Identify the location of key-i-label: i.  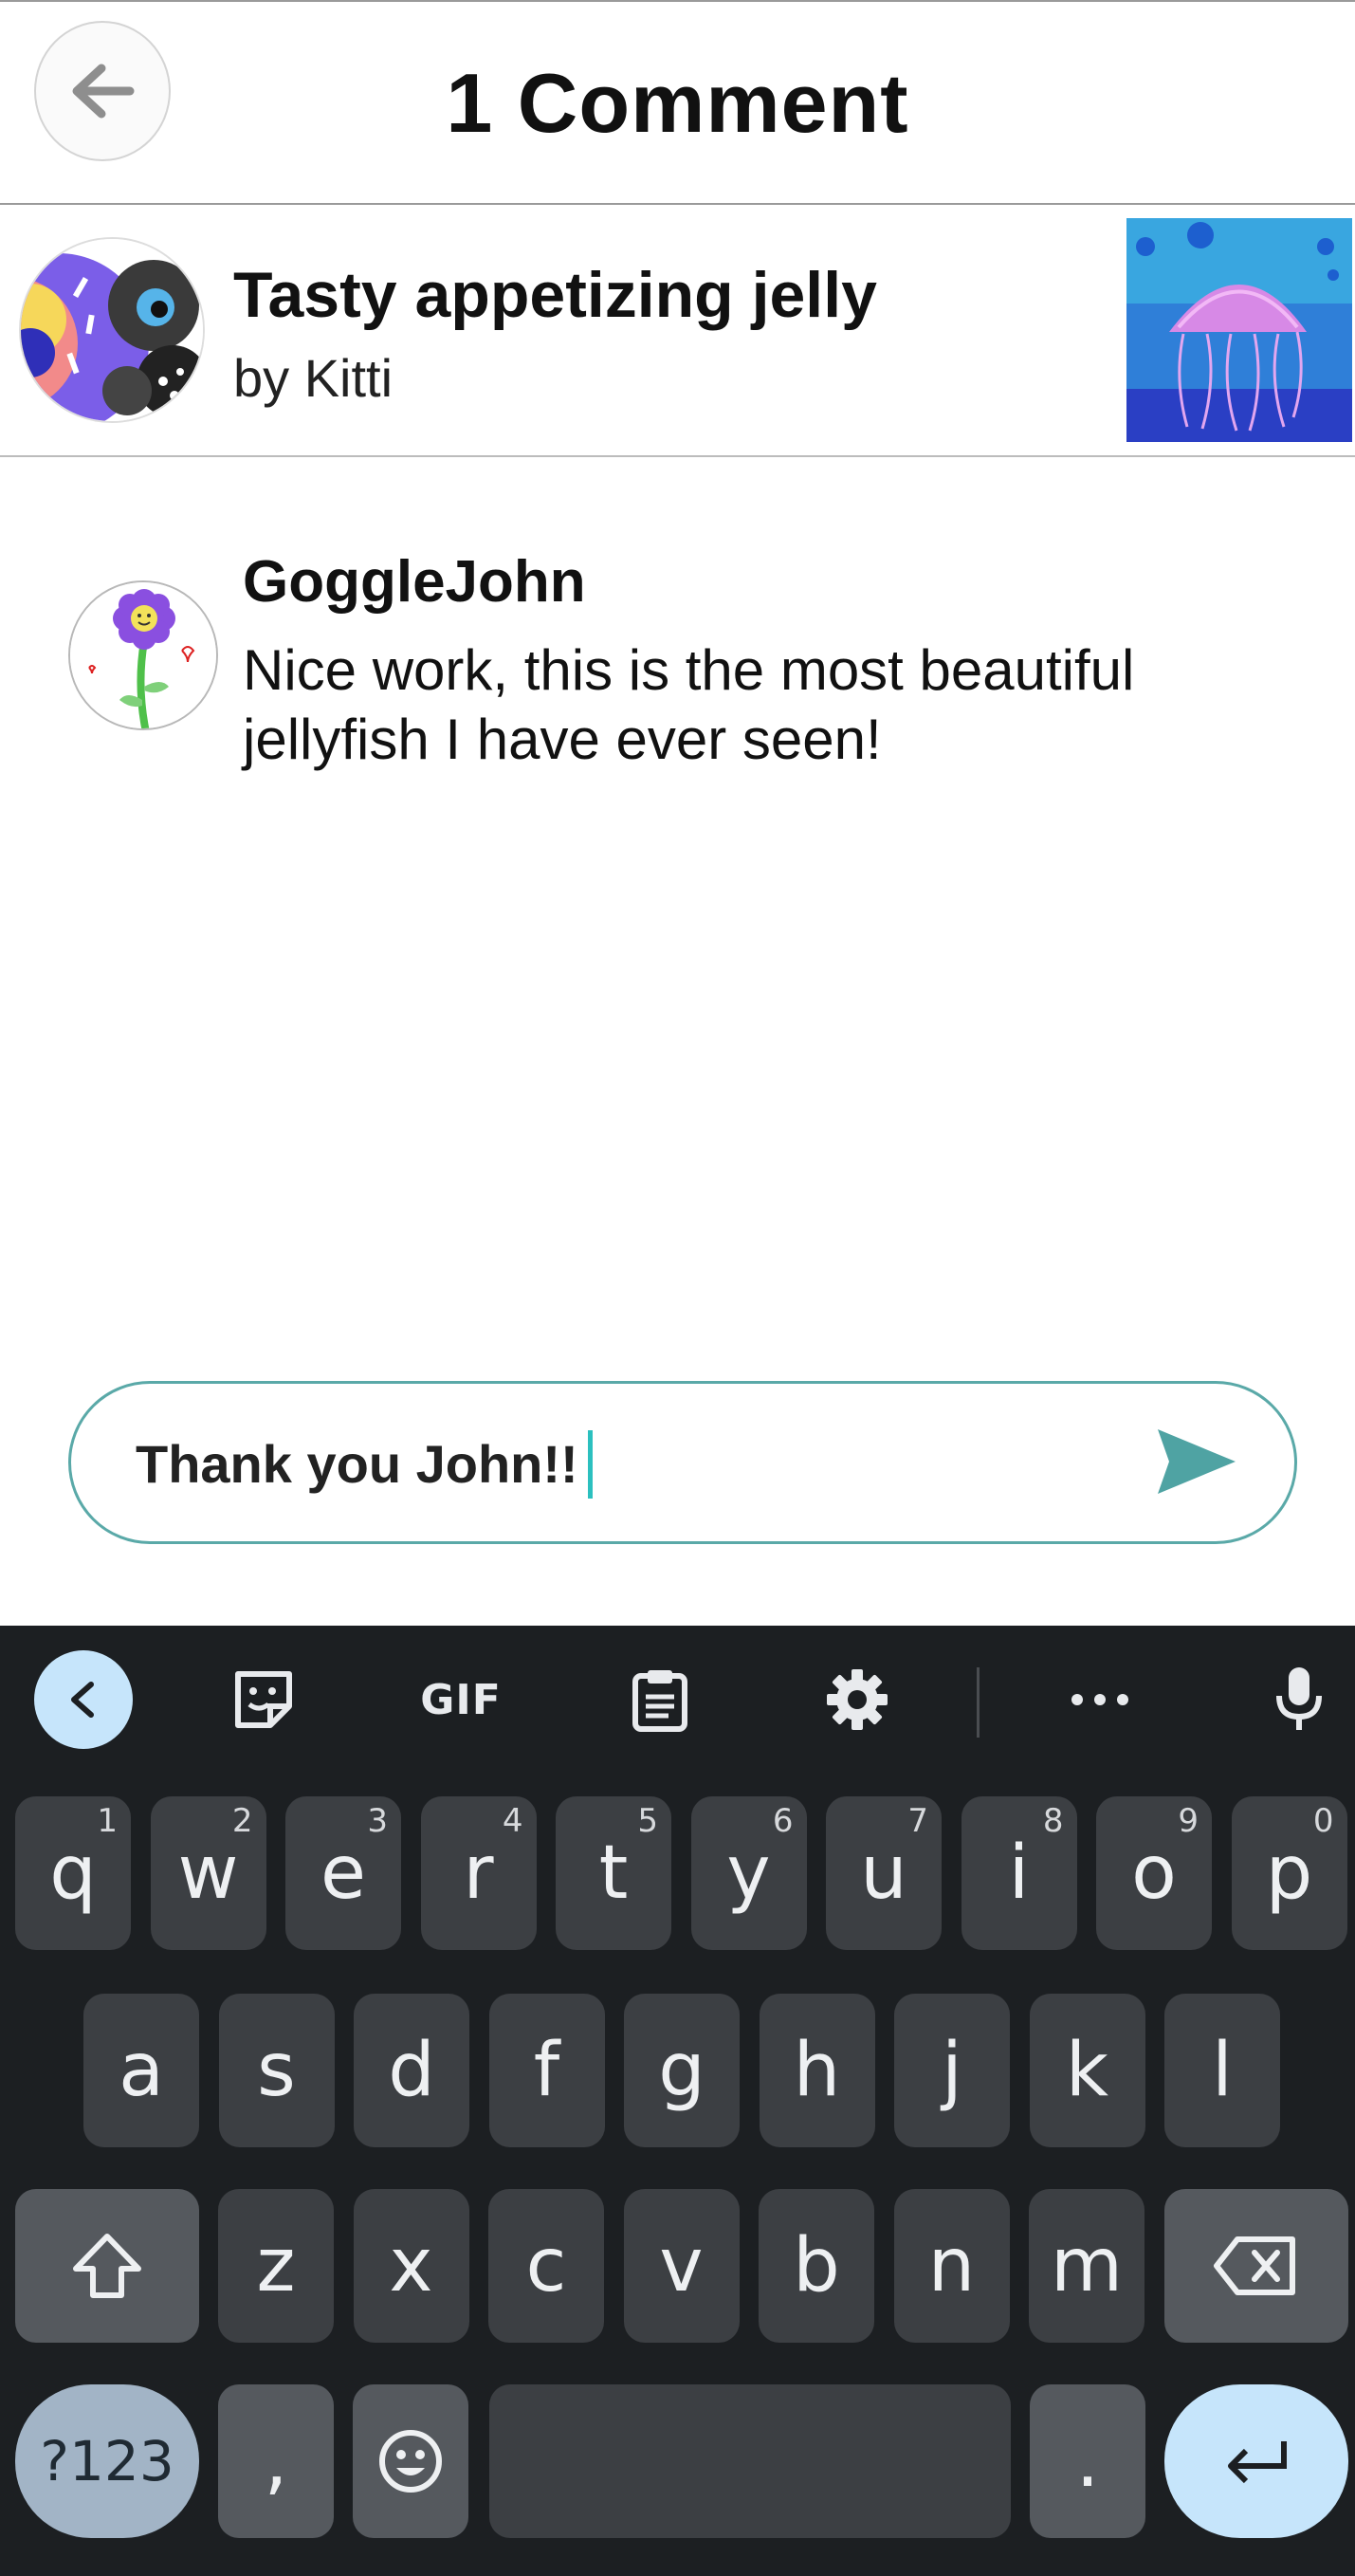
(1019, 1873).